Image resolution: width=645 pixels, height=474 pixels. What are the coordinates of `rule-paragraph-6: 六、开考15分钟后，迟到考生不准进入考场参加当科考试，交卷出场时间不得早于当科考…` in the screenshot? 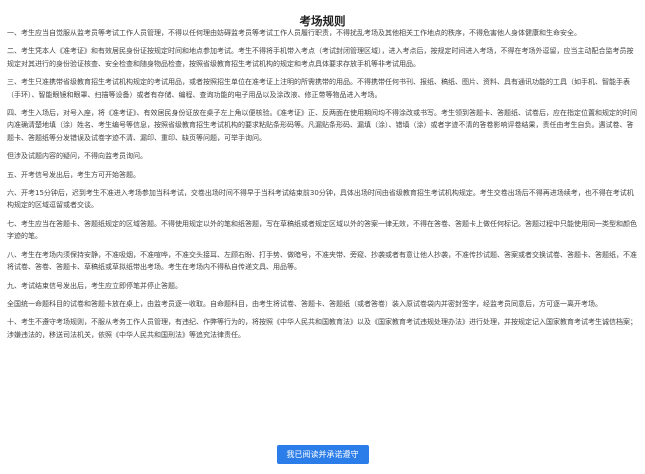 It's located at (320, 199).